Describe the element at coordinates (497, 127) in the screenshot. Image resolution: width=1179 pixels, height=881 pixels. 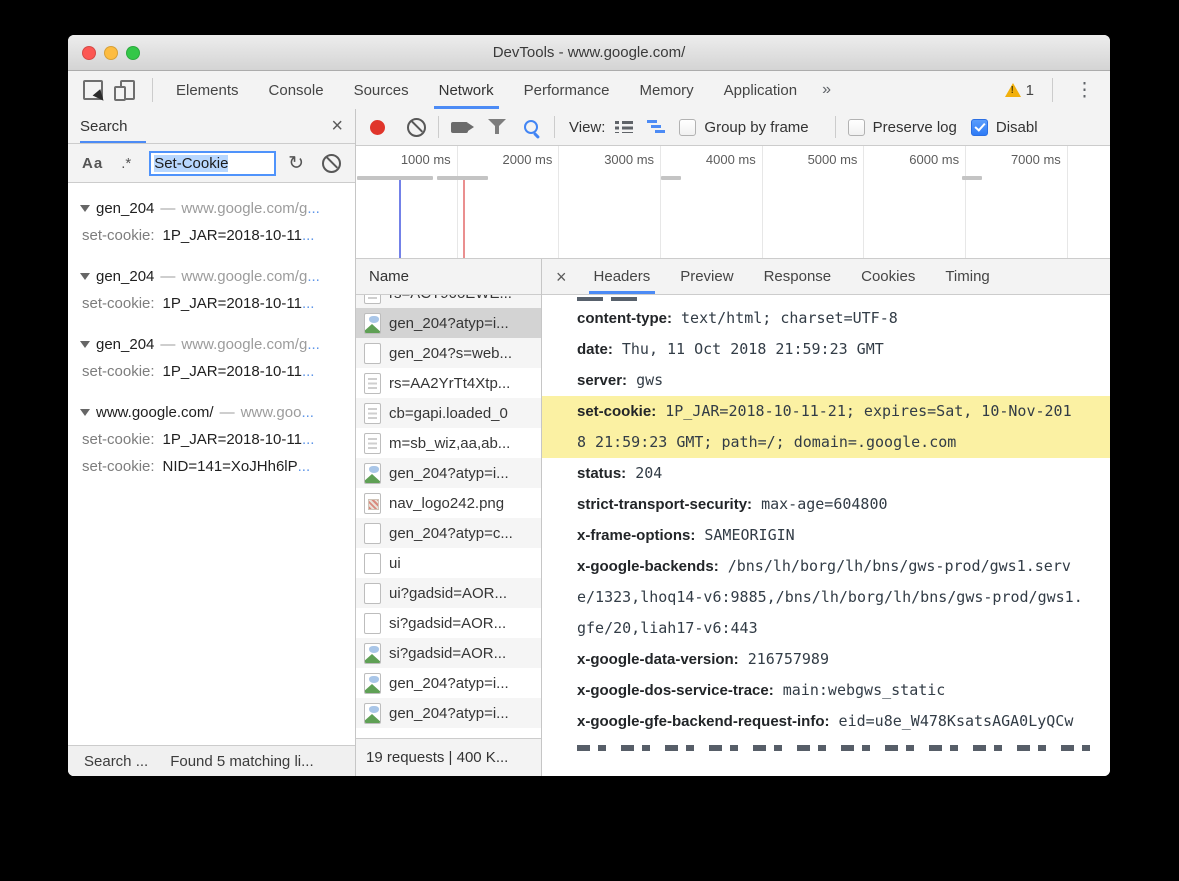
I see `filter-icon` at that location.